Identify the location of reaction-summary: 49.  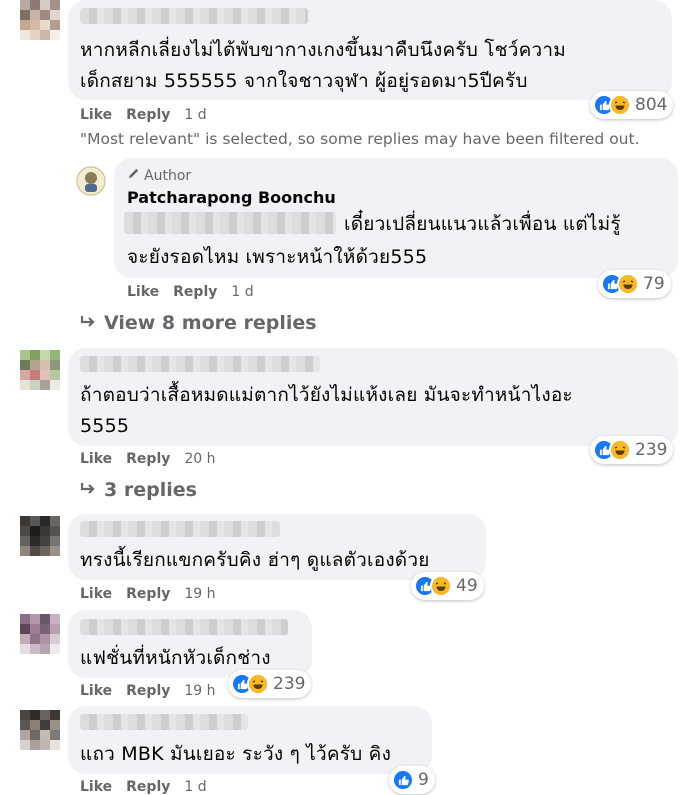
(447, 586).